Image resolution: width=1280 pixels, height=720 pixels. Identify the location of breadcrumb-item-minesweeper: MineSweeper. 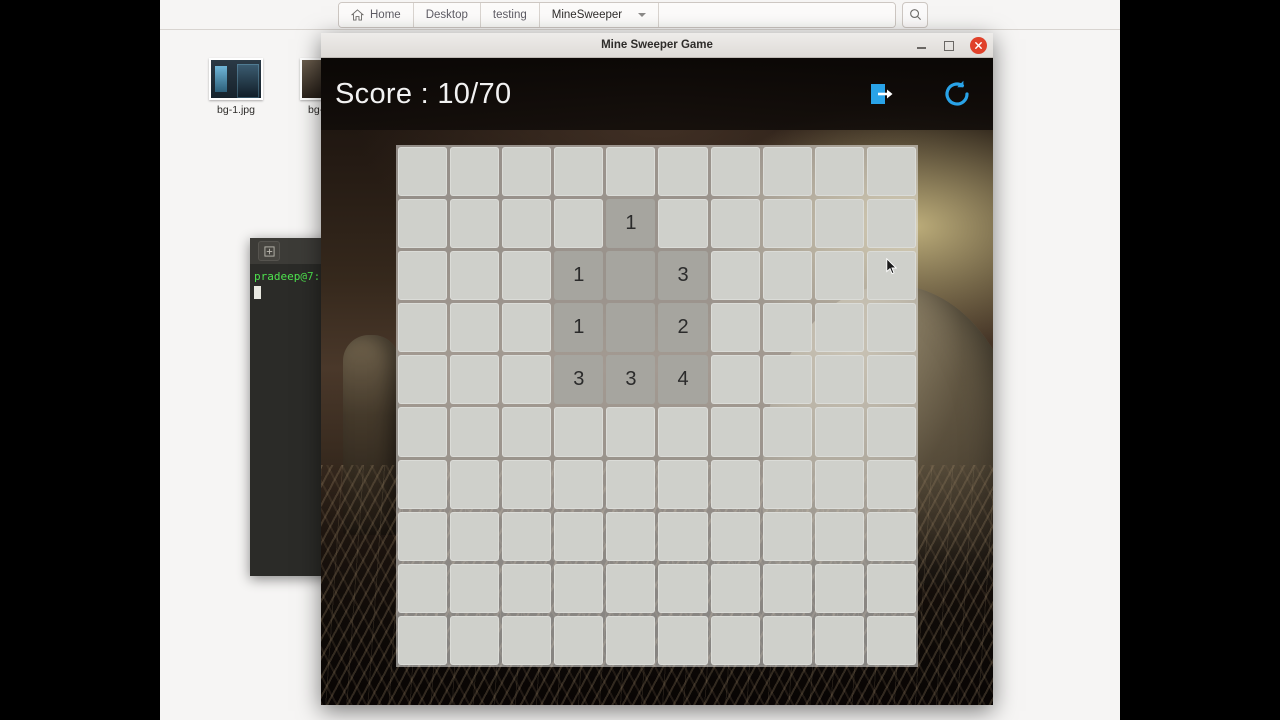
(599, 14).